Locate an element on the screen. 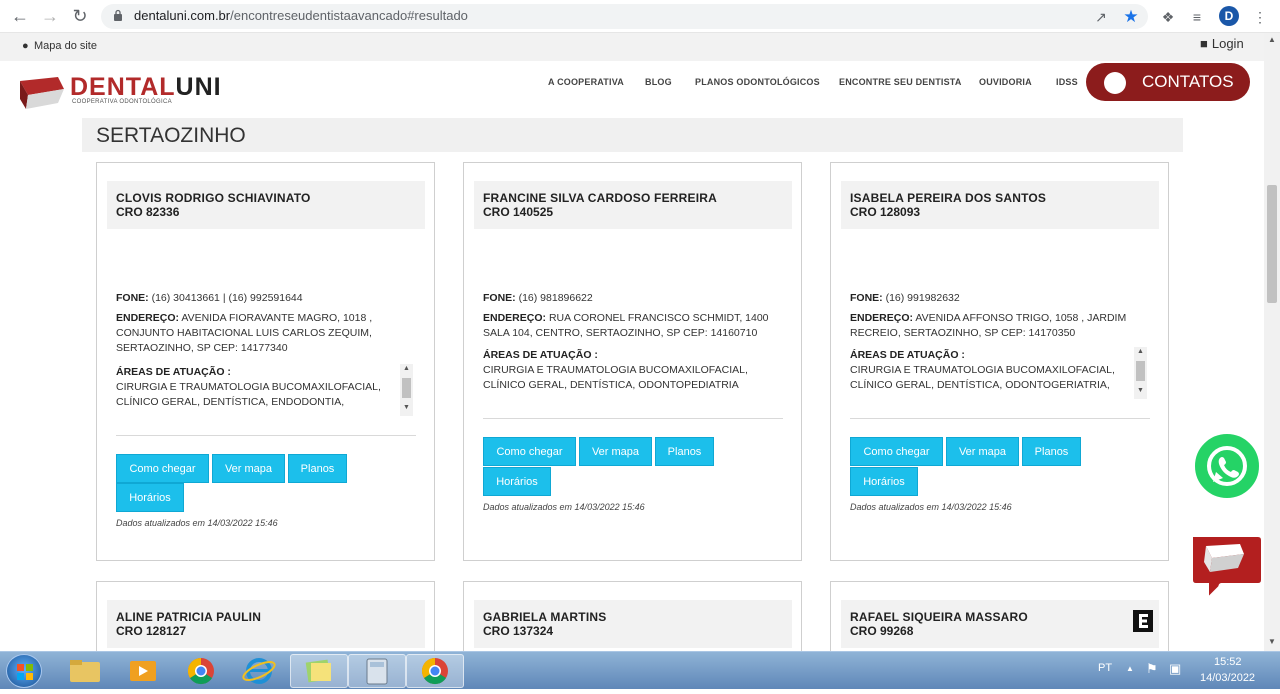 This screenshot has width=1280, height=694. logo-subtitle: COOPERATIVA ODONTOLÓGICA is located at coordinates (122, 102).